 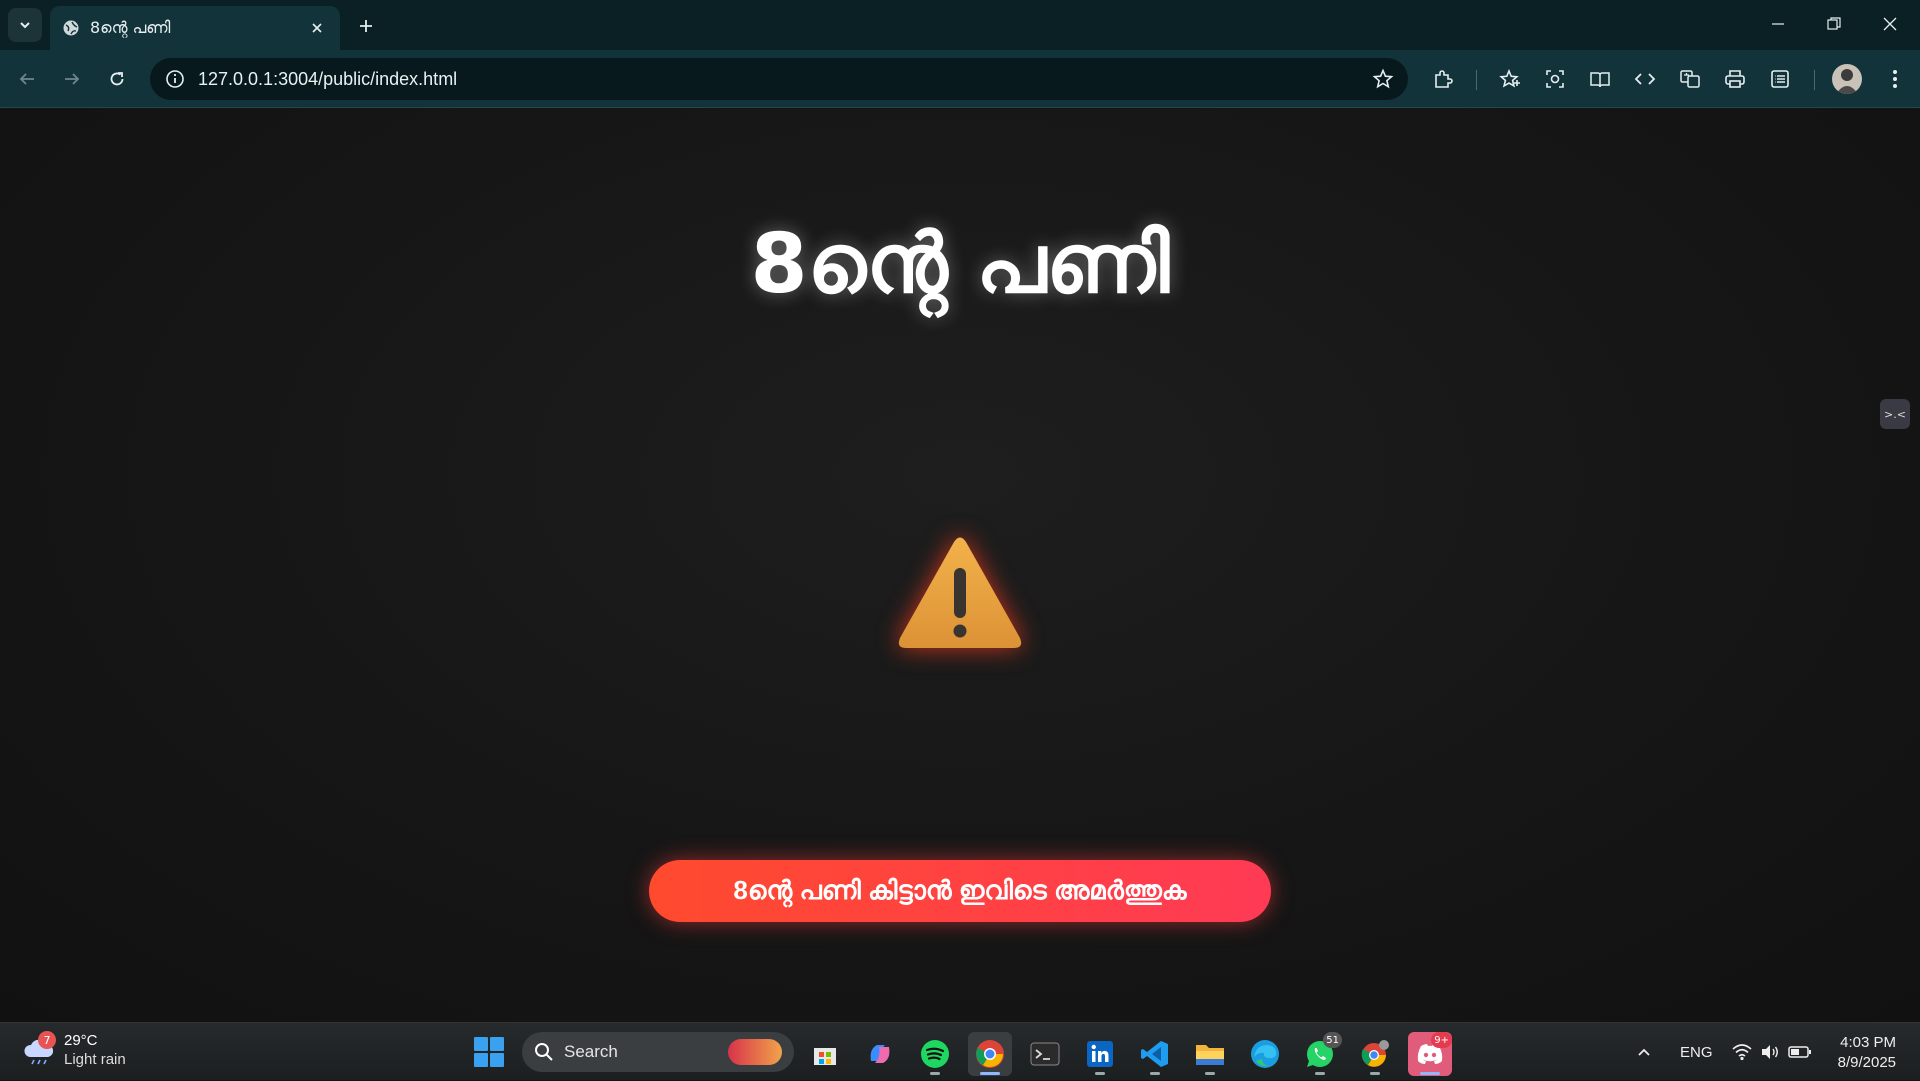 What do you see at coordinates (1332, 1040) in the screenshot?
I see `whatsapp-unread-badge: 51` at bounding box center [1332, 1040].